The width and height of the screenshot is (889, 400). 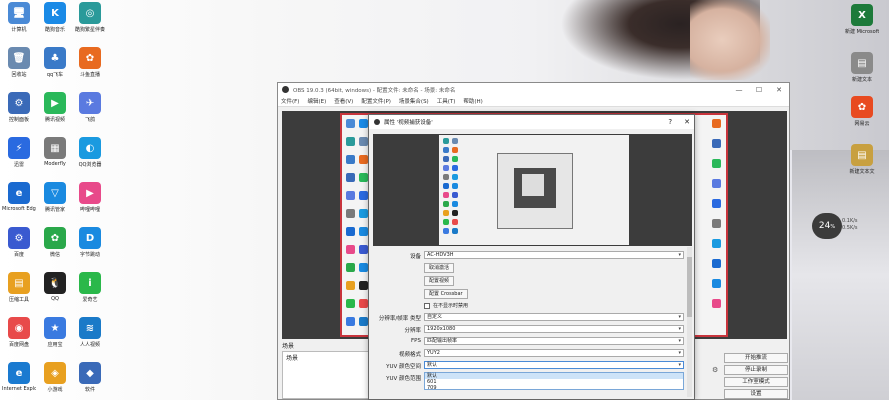 I want to click on menu-edit: 编辑(E), so click(x=316, y=101).